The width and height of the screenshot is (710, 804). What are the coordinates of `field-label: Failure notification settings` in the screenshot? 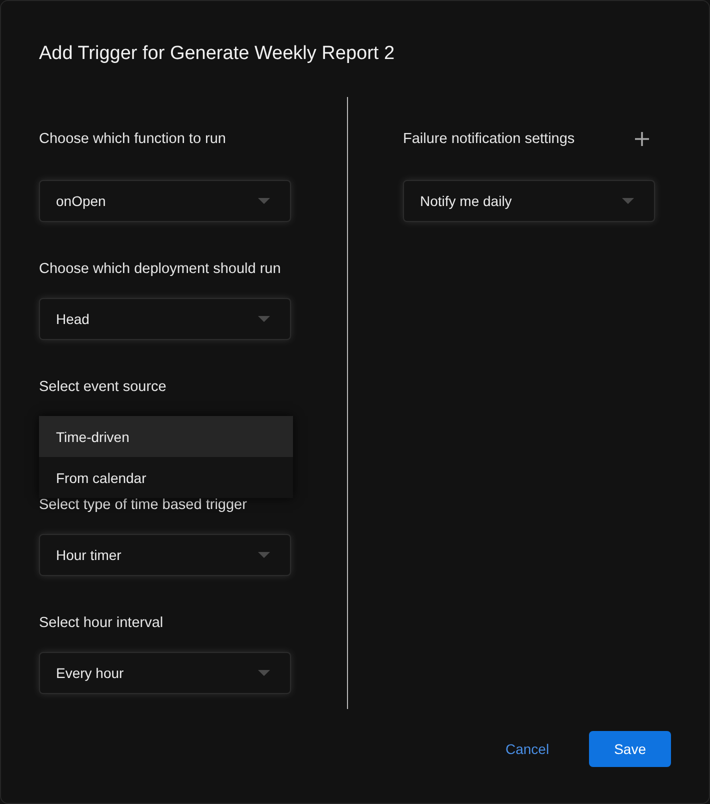 It's located at (489, 139).